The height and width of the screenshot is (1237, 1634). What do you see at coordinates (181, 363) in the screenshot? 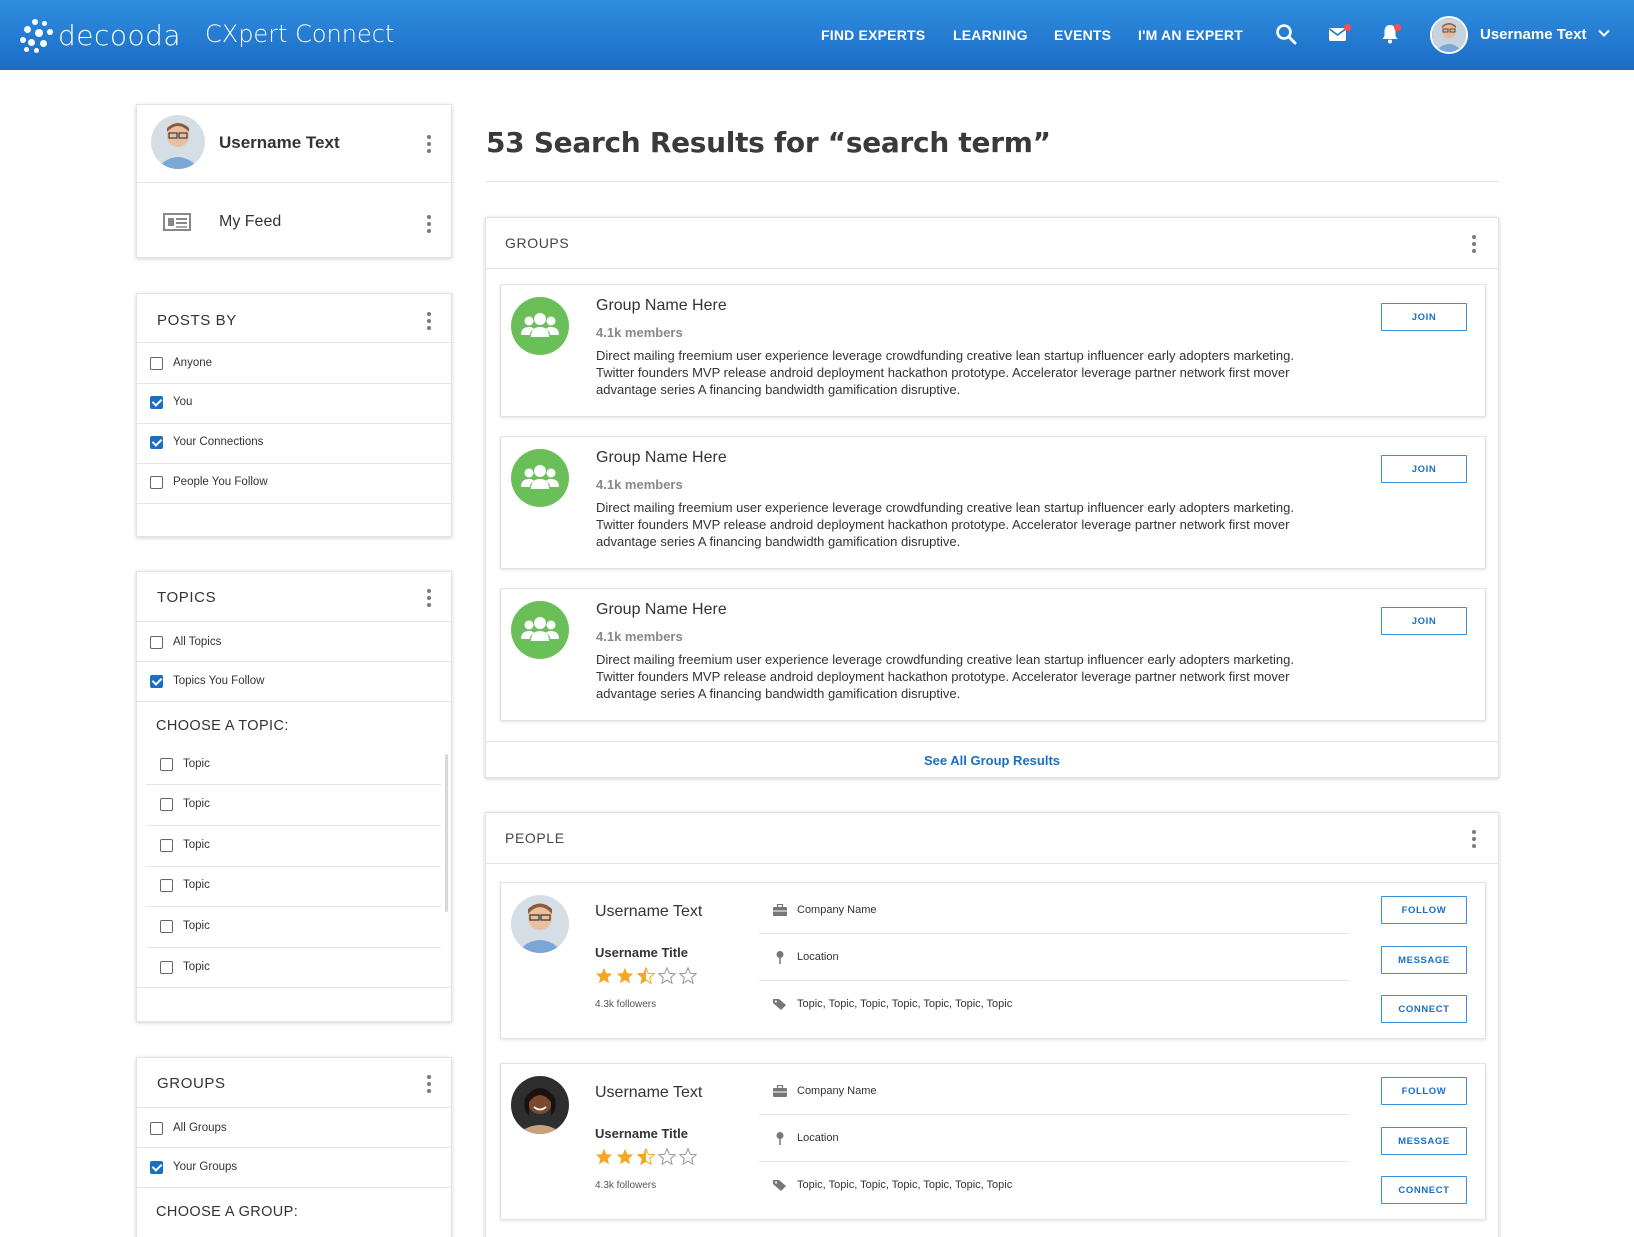
I see `filter-anyone: Anyone` at bounding box center [181, 363].